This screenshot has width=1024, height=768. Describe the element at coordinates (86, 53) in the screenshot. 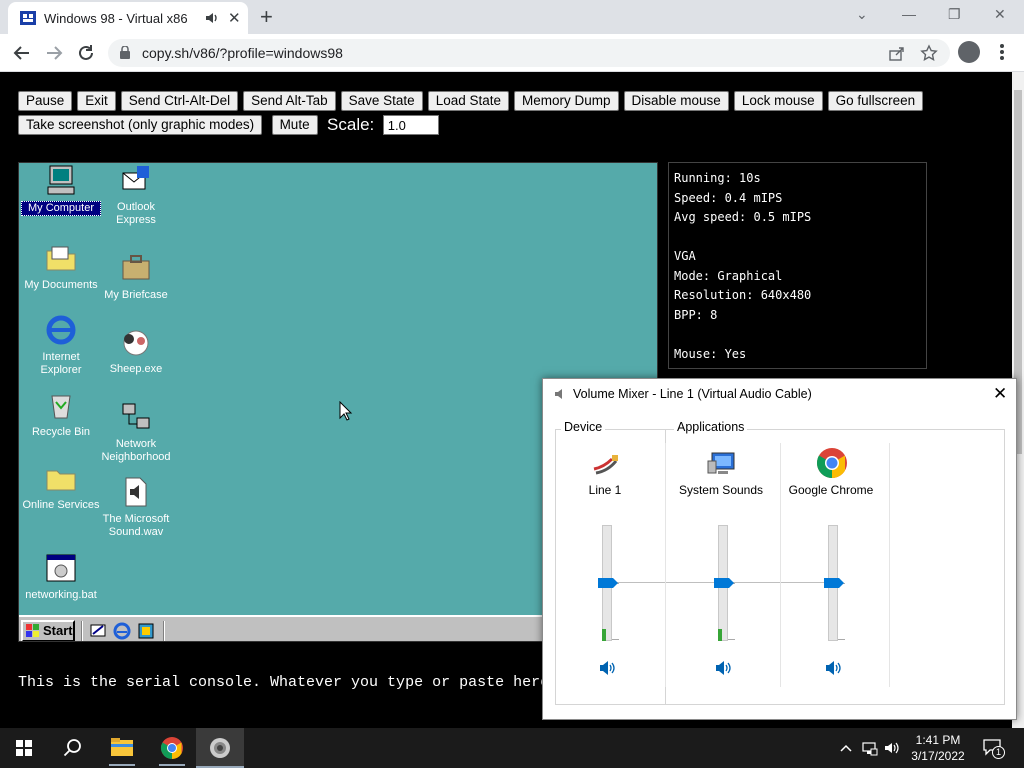

I see `reload-icon` at that location.